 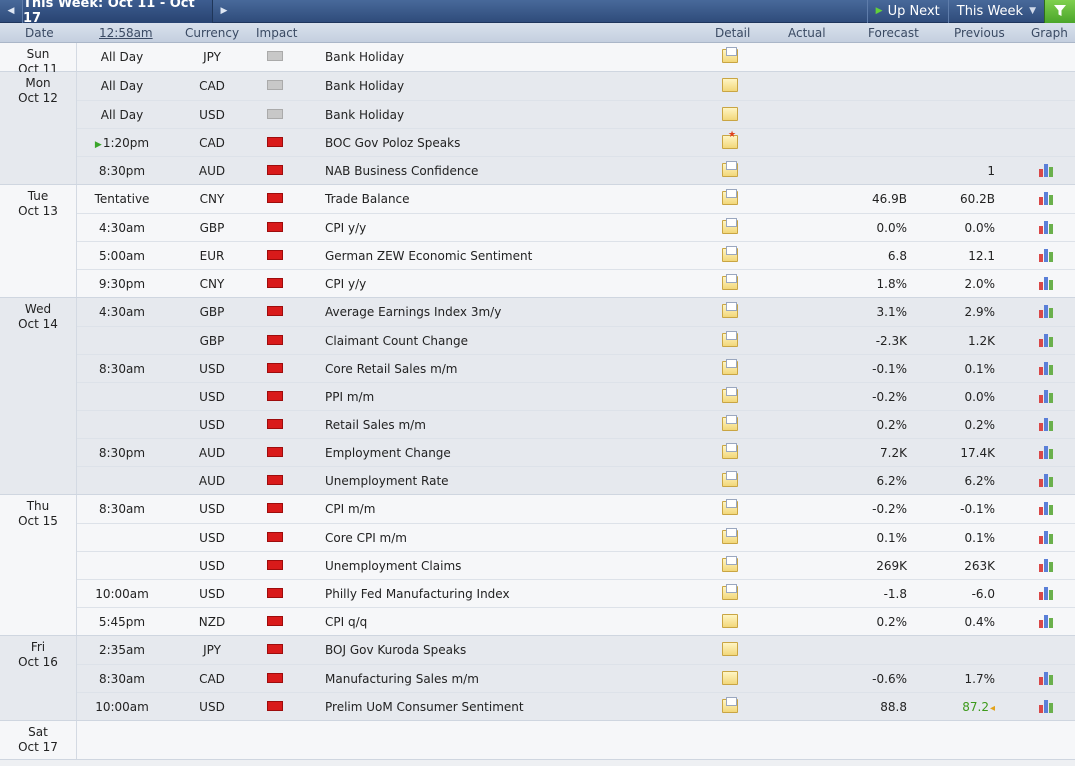 What do you see at coordinates (576, 114) in the screenshot?
I see `table-row: All Day USD Bank Holiday` at bounding box center [576, 114].